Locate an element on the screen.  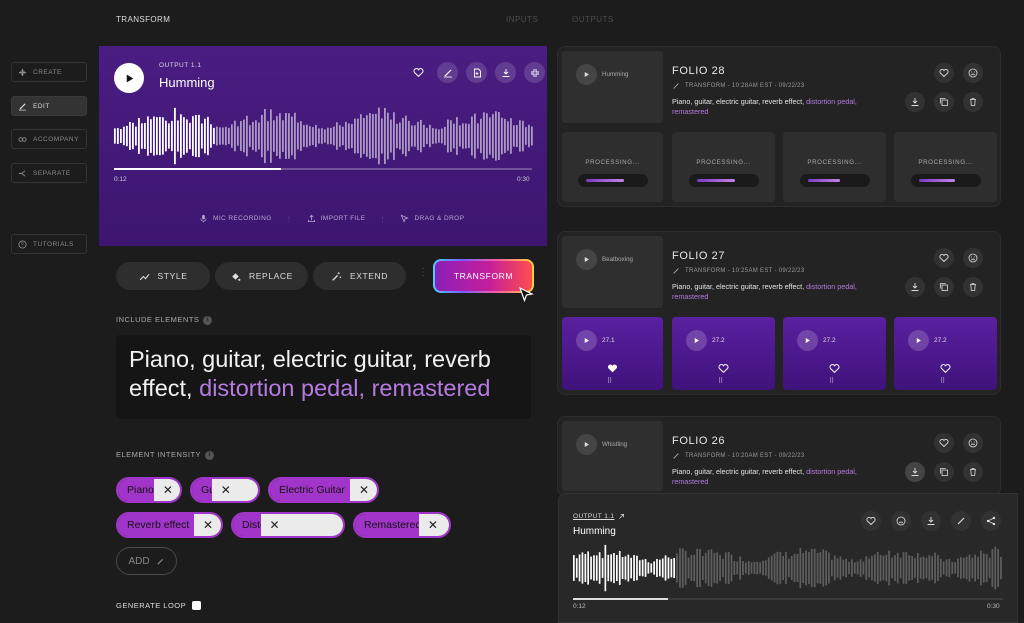
style-button: STYLE is located at coordinates (163, 276).